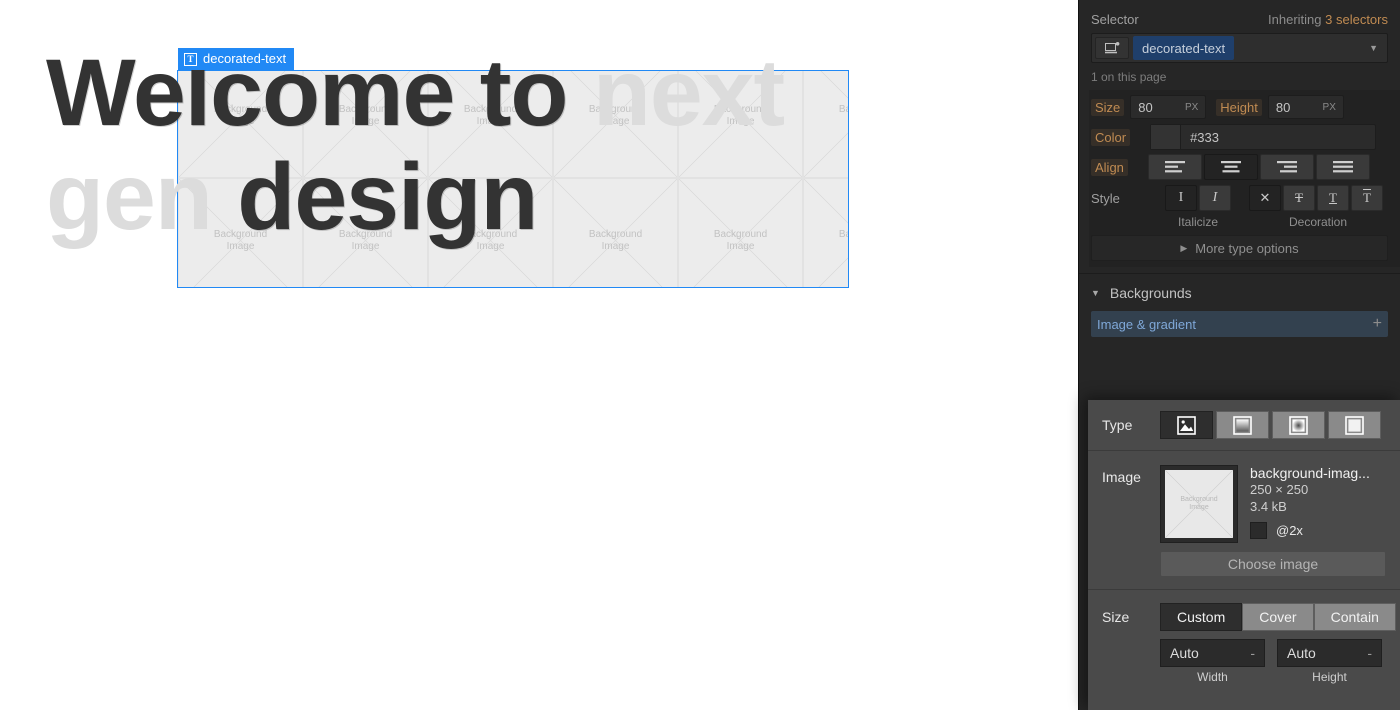 This screenshot has width=1400, height=710. Describe the element at coordinates (1270, 425) in the screenshot. I see `background-type-segmented-control` at that location.